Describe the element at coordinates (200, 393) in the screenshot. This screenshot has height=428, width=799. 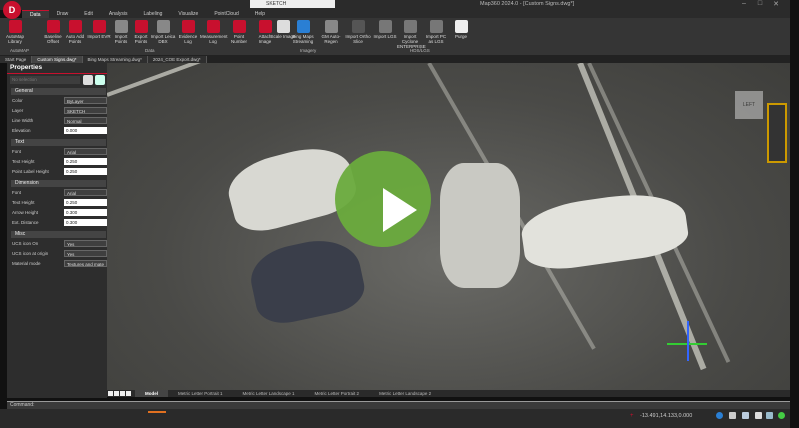
I see `layout-tab: Metric Letter Portrait 1` at that location.